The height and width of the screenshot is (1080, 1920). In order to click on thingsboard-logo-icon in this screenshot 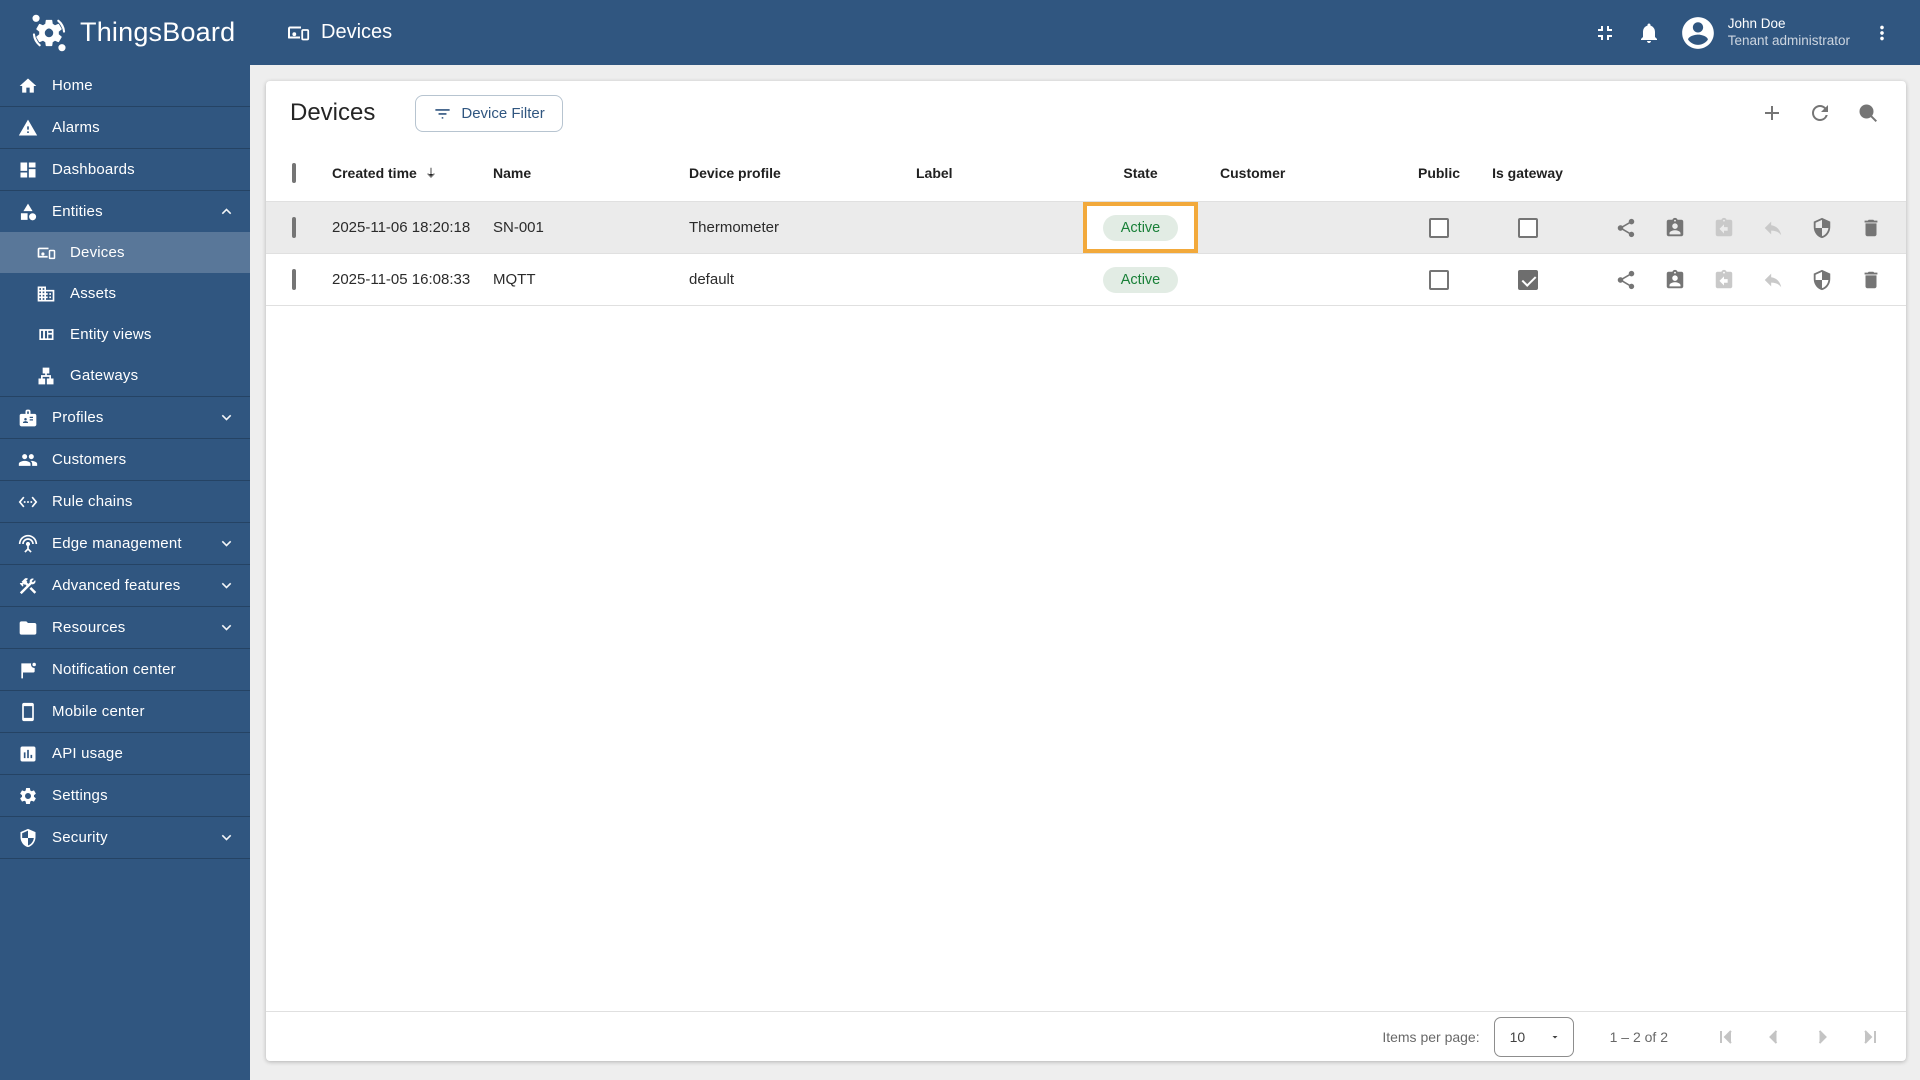, I will do `click(49, 33)`.